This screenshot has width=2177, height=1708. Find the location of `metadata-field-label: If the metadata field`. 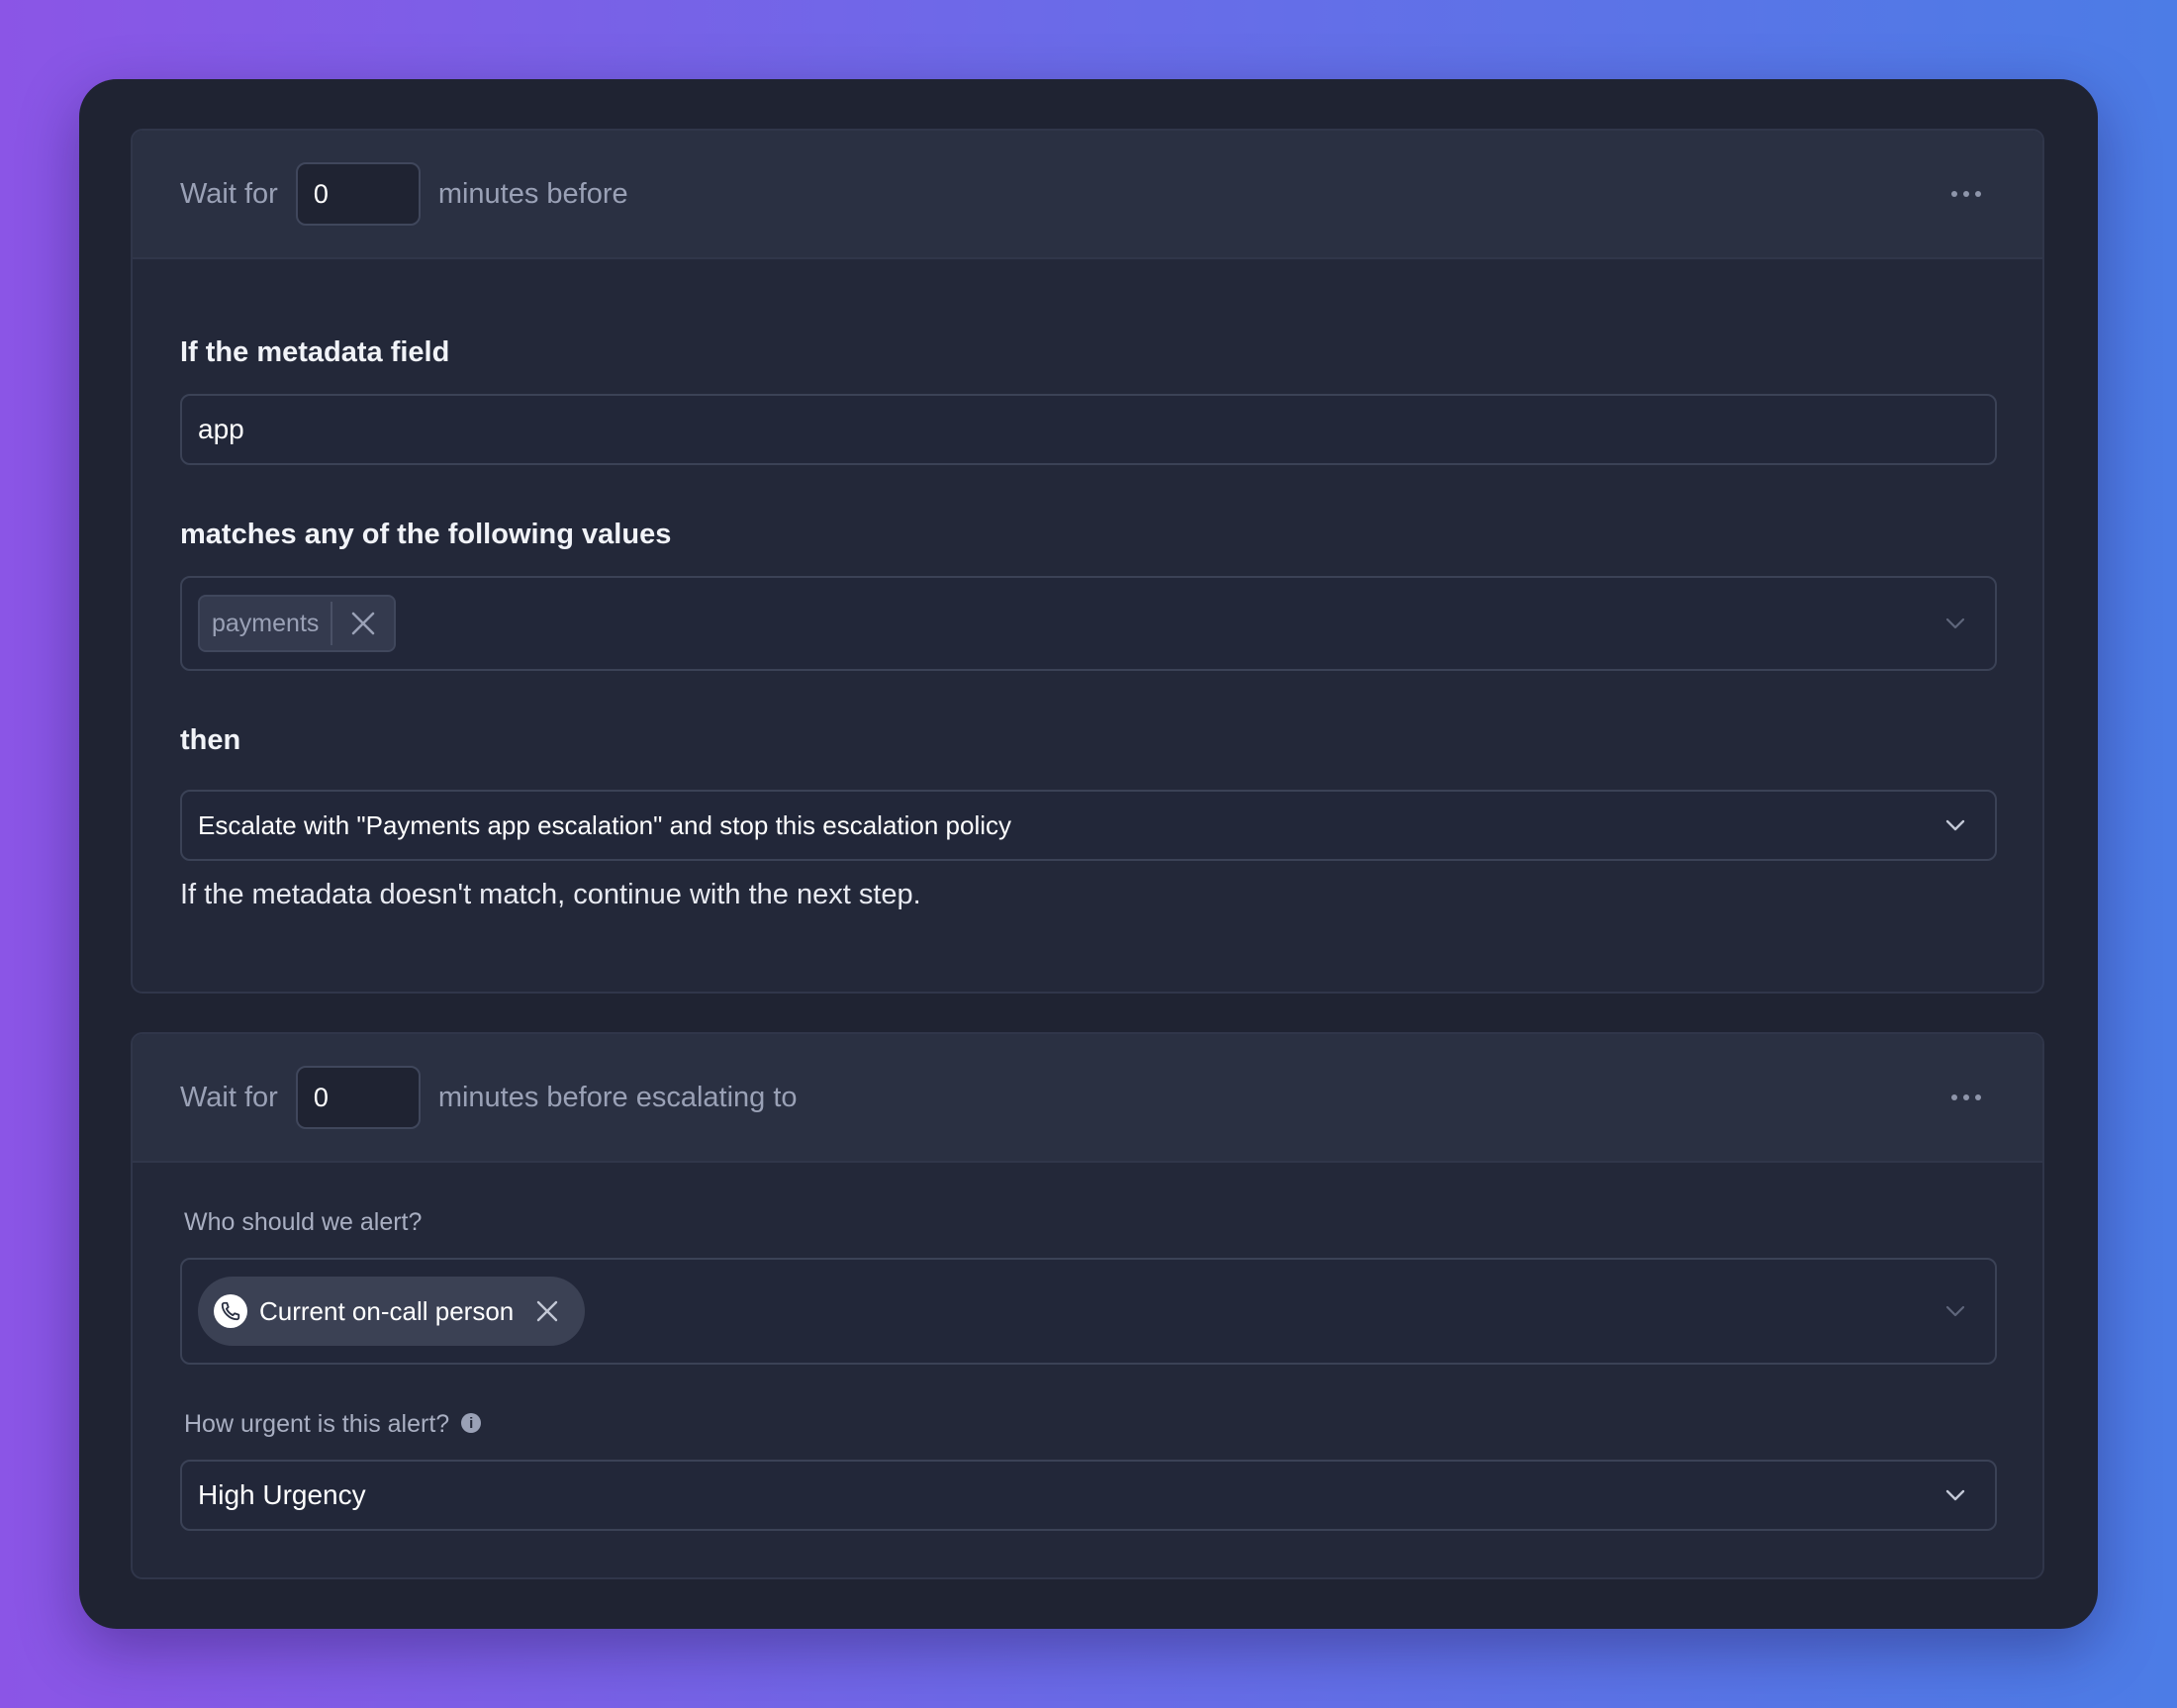

metadata-field-label: If the metadata field is located at coordinates (315, 352).